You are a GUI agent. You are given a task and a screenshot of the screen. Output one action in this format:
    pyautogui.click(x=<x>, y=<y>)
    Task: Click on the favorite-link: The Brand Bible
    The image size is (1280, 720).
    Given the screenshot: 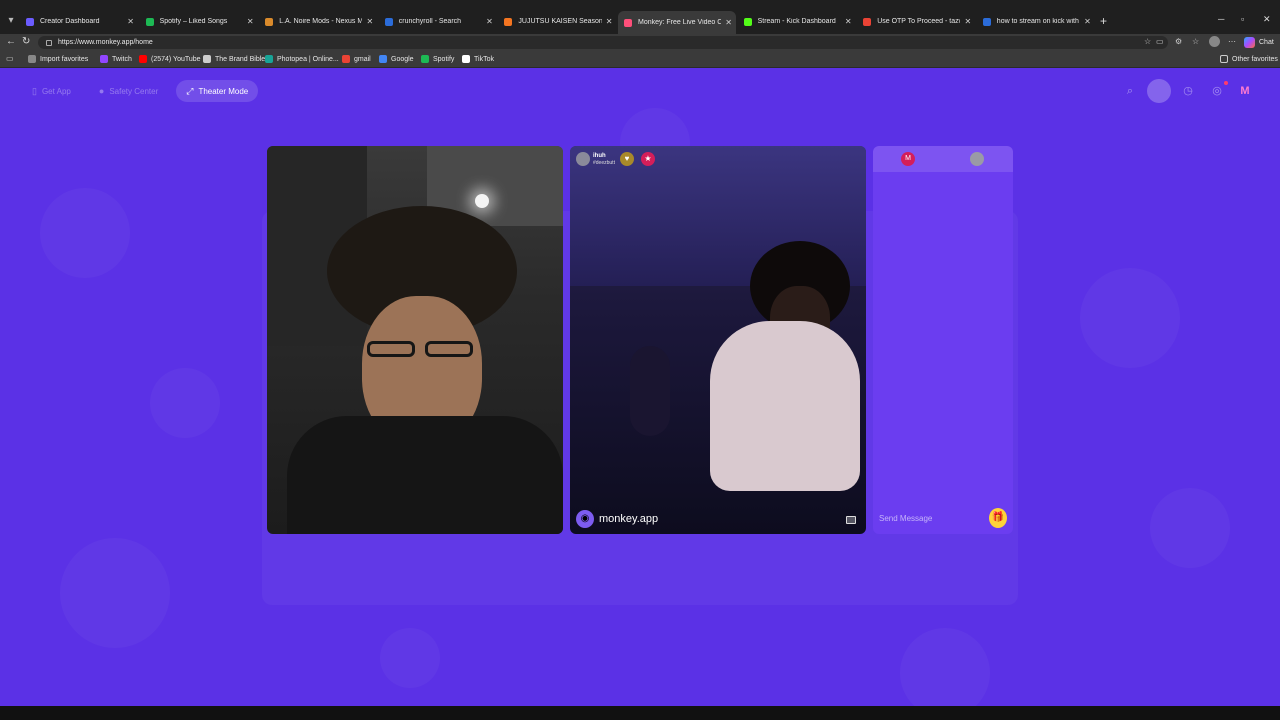 What is the action you would take?
    pyautogui.click(x=234, y=59)
    